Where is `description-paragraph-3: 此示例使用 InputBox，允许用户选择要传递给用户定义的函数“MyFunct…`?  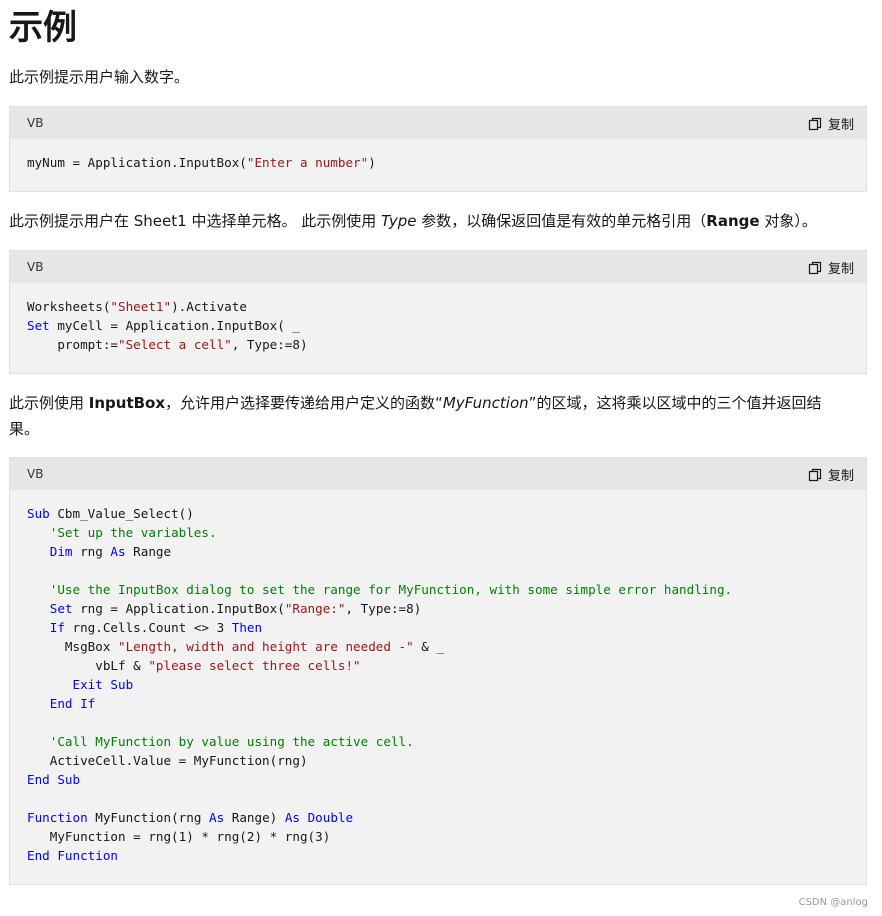
description-paragraph-3: 此示例使用 InputBox，允许用户选择要传递给用户定义的函数“MyFunct… is located at coordinates (434, 416).